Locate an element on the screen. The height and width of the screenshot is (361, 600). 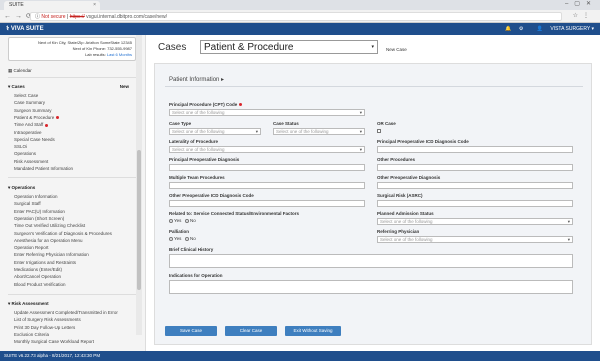
case-type-select: Select one of the following ▾ is located at coordinates (215, 131).